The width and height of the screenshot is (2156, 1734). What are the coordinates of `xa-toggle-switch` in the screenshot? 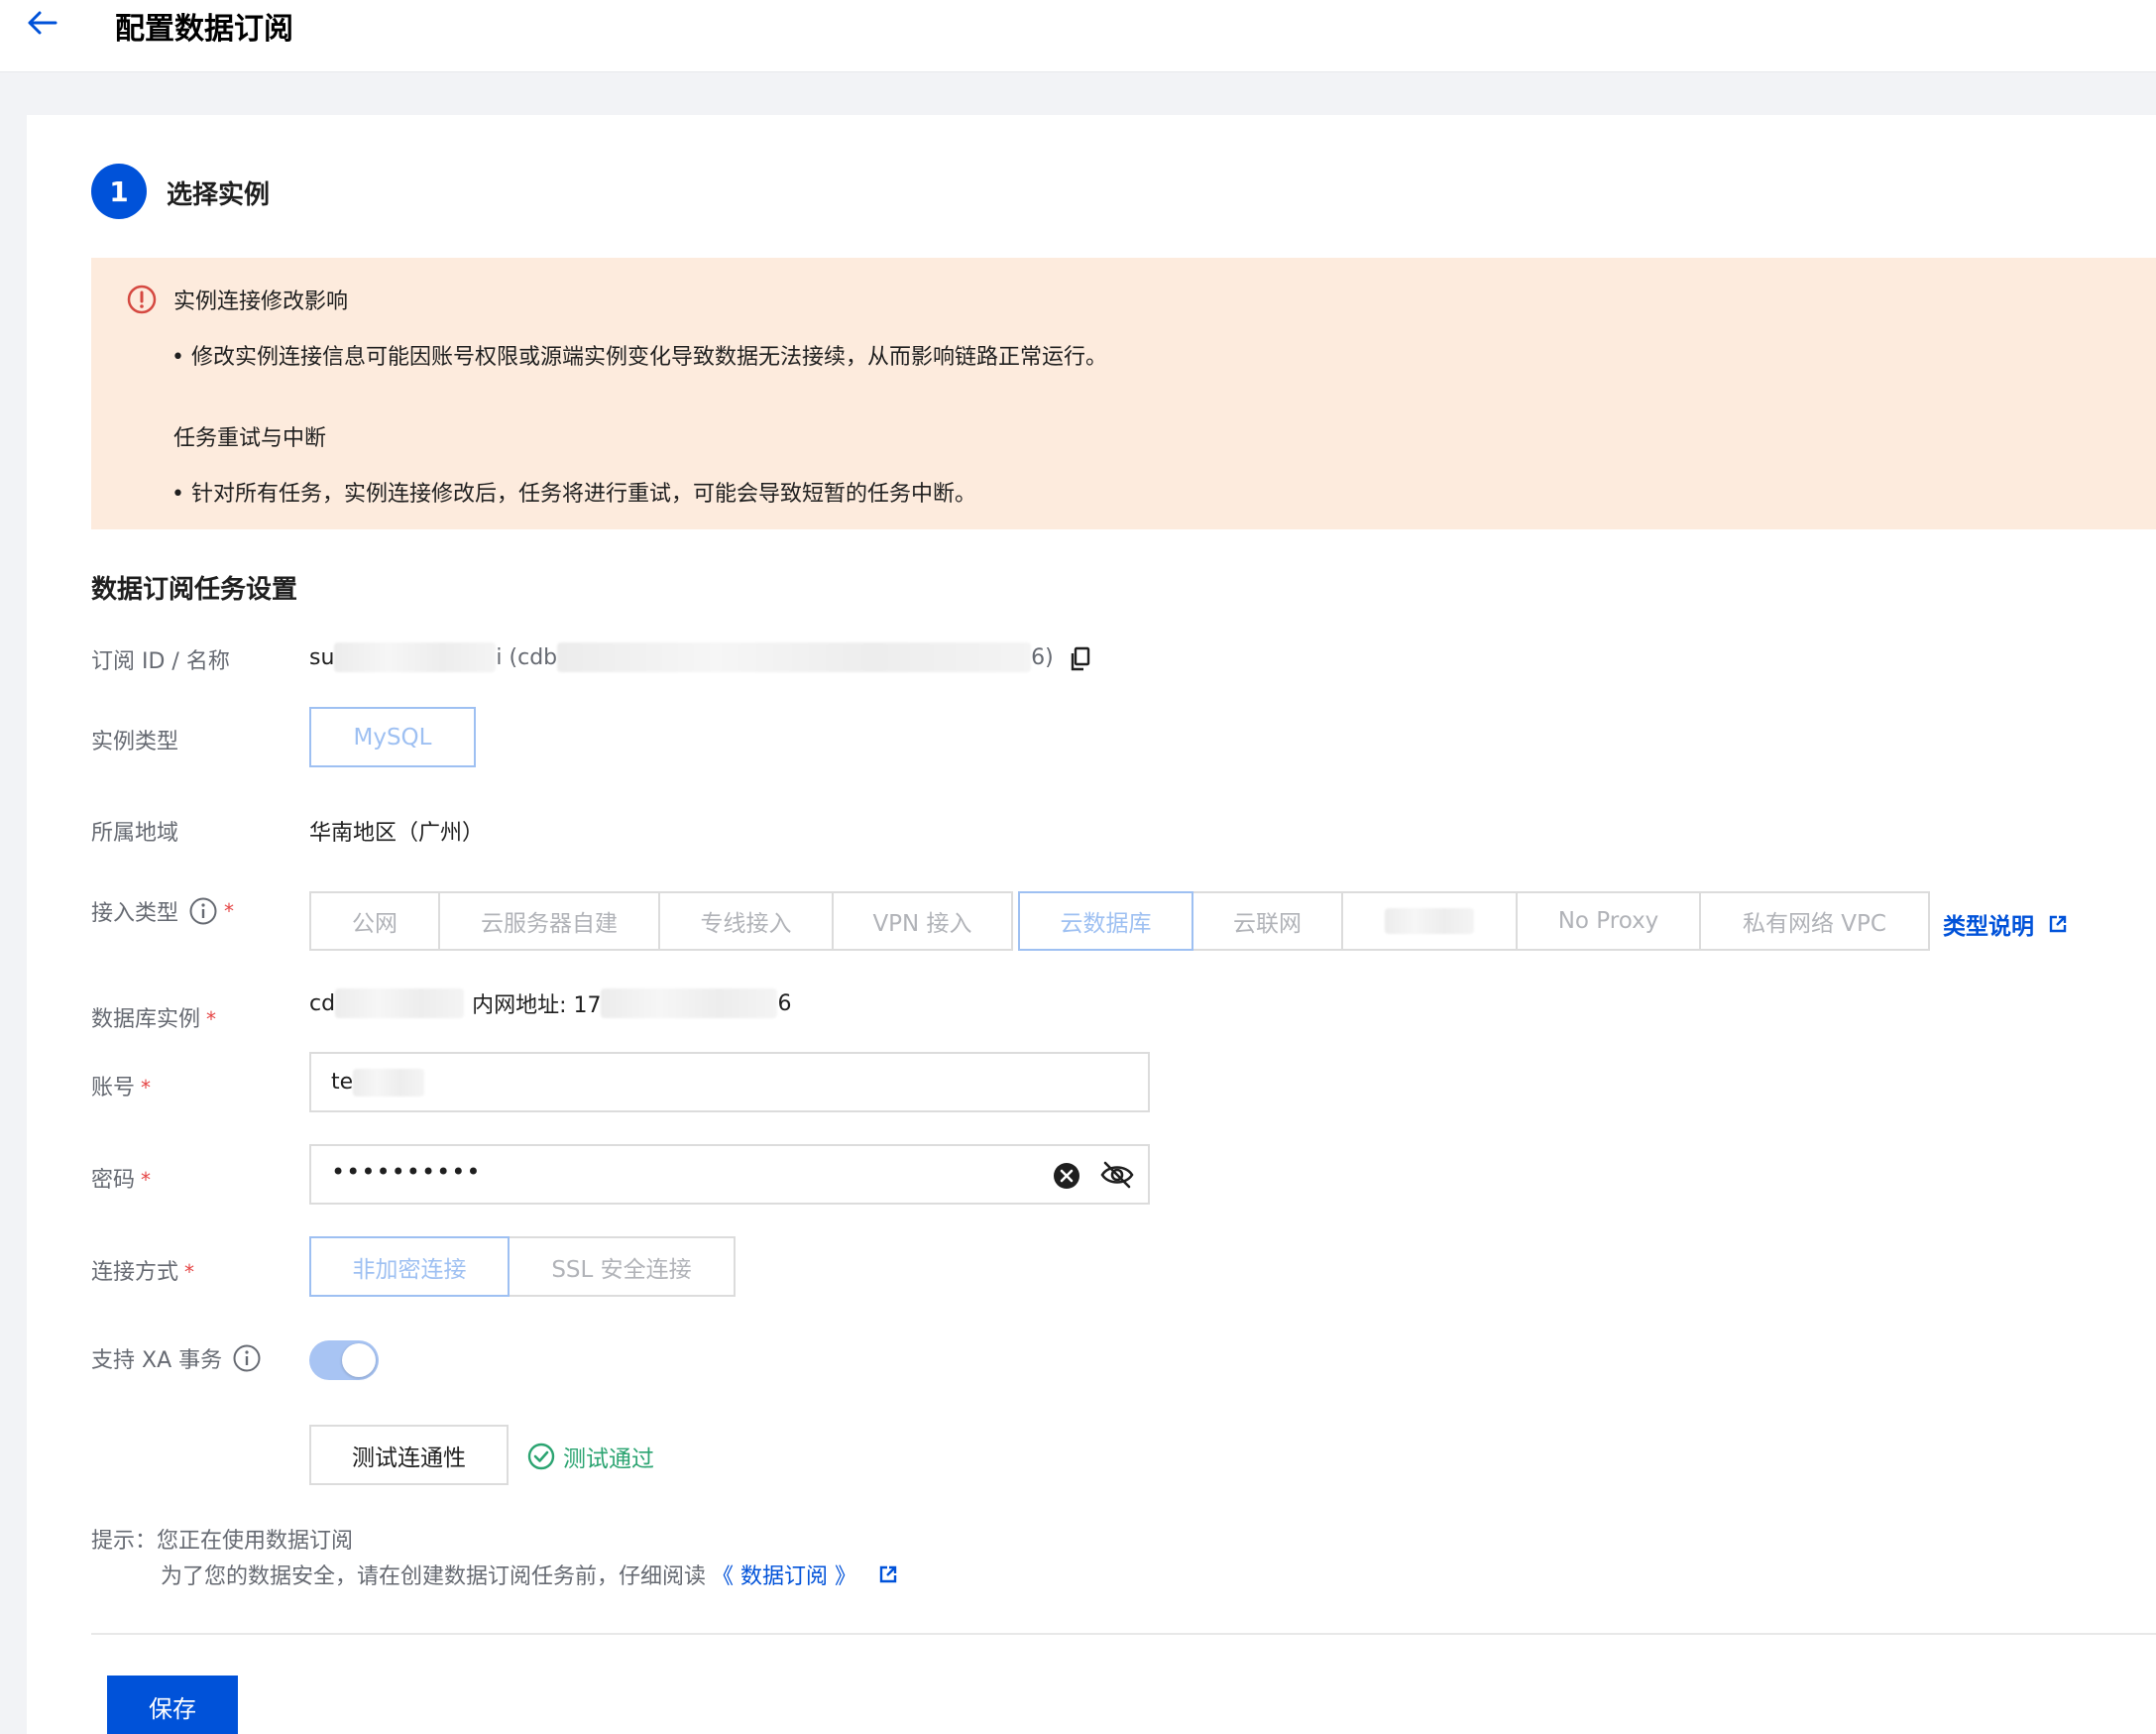 It's located at (344, 1360).